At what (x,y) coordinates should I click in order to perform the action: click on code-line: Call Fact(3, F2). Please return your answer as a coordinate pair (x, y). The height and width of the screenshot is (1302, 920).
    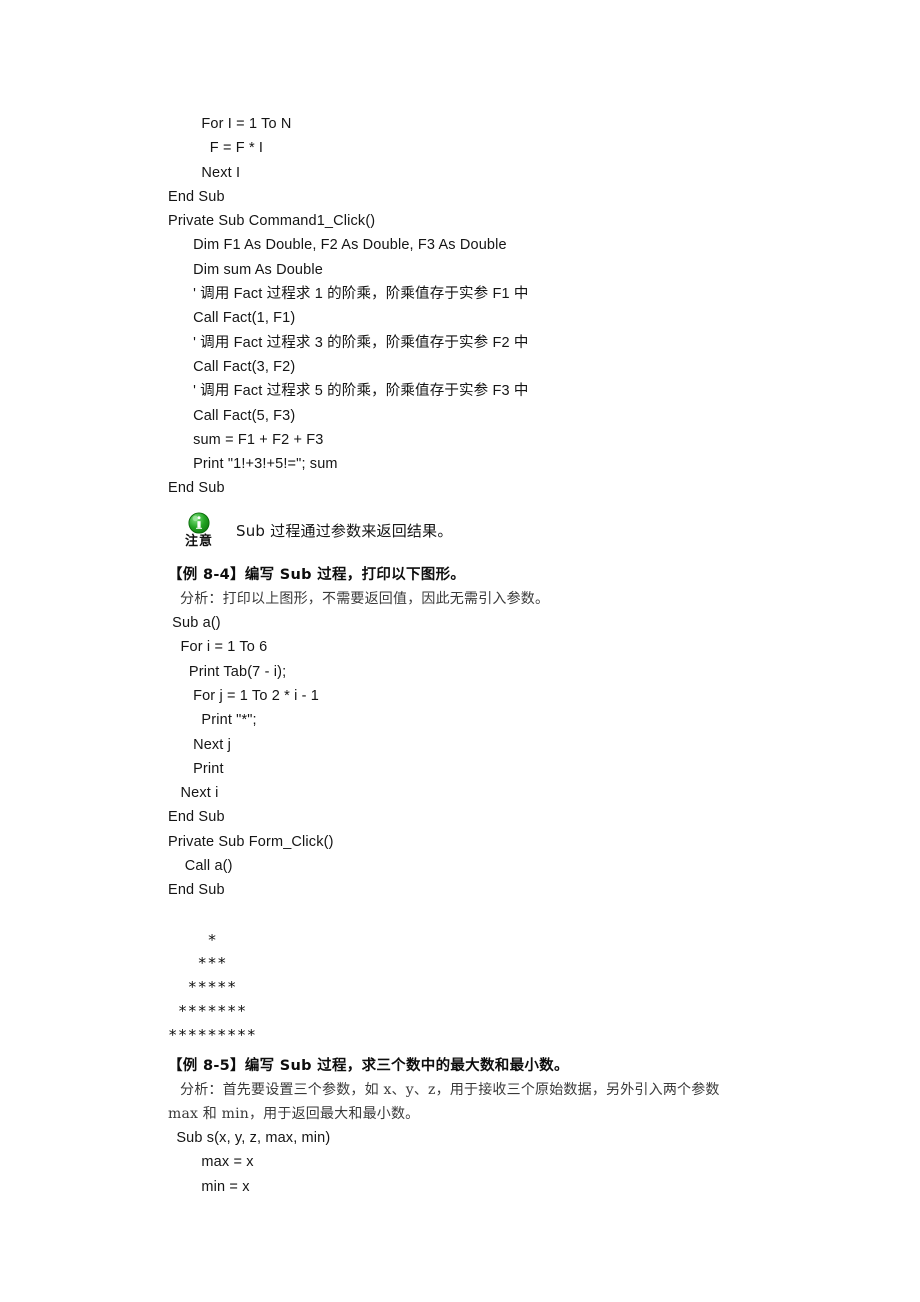
    Looking at the image, I should click on (232, 366).